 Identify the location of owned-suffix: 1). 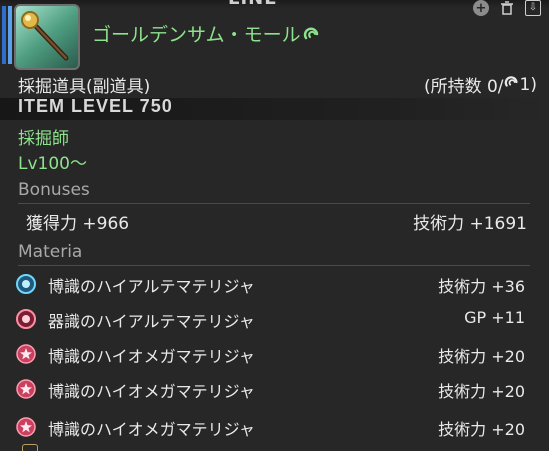
(528, 84).